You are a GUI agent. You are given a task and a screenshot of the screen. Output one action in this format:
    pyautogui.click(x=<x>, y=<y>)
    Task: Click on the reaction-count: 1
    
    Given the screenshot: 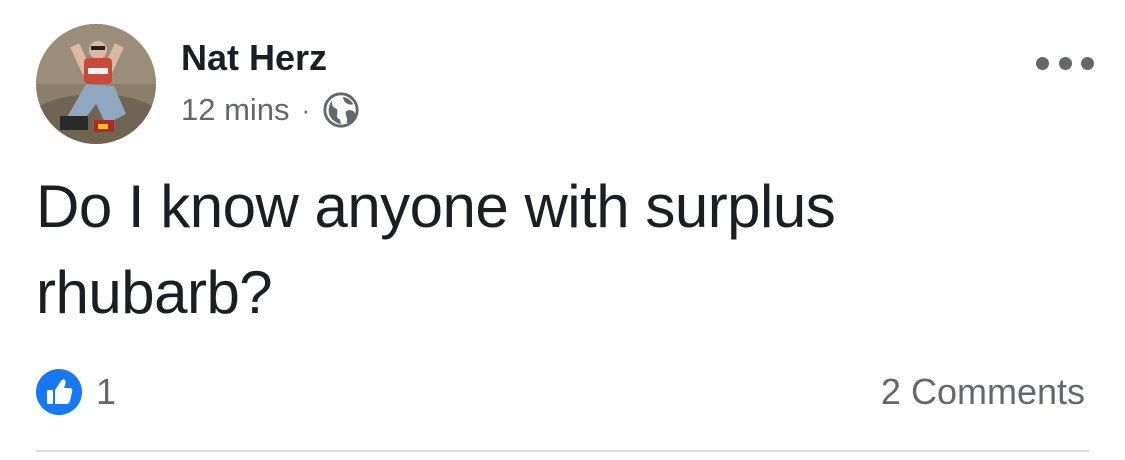 What is the action you would take?
    pyautogui.click(x=106, y=391)
    